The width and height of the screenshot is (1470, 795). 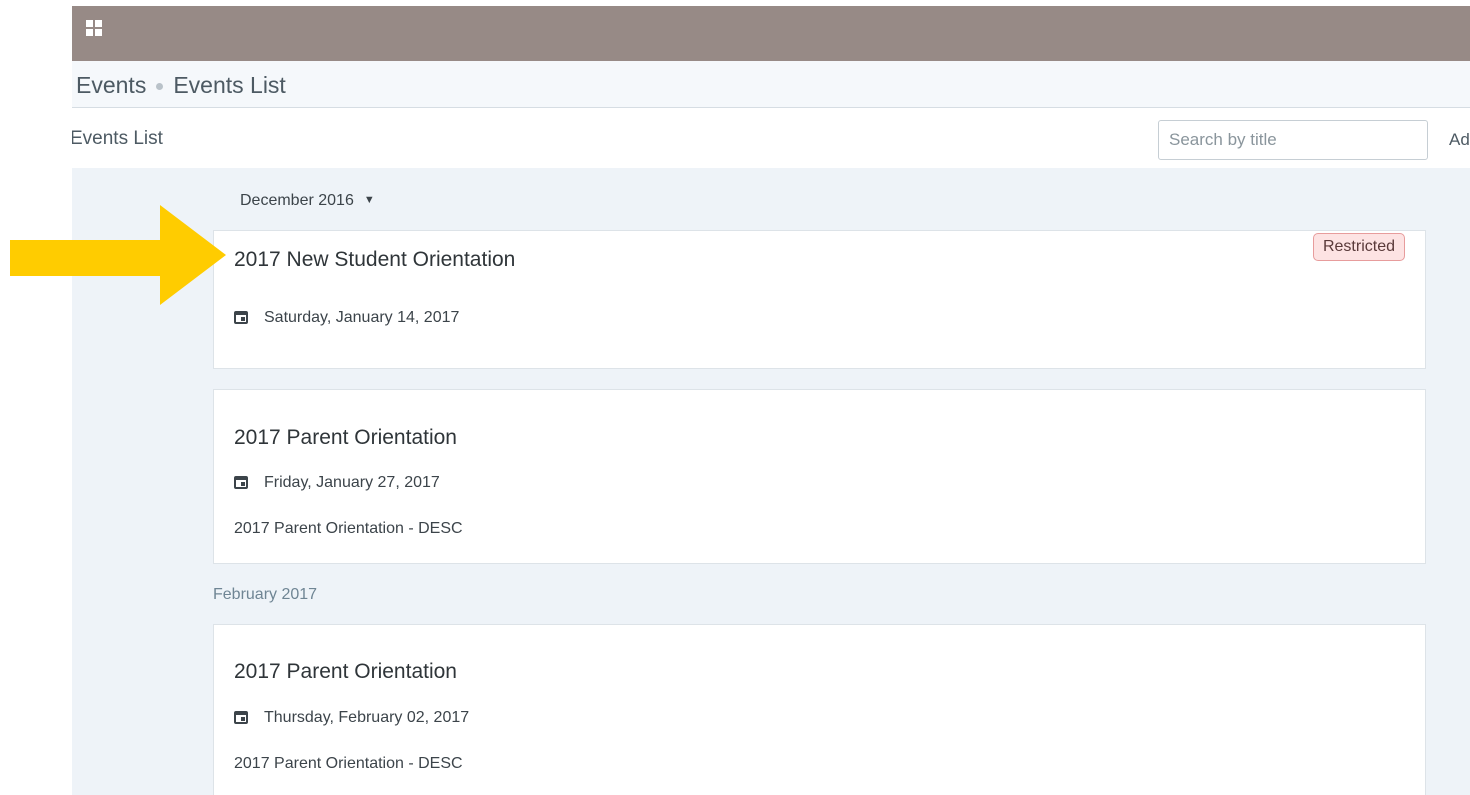 I want to click on event-date-text: Thursday, February 02, 2017, so click(x=367, y=717).